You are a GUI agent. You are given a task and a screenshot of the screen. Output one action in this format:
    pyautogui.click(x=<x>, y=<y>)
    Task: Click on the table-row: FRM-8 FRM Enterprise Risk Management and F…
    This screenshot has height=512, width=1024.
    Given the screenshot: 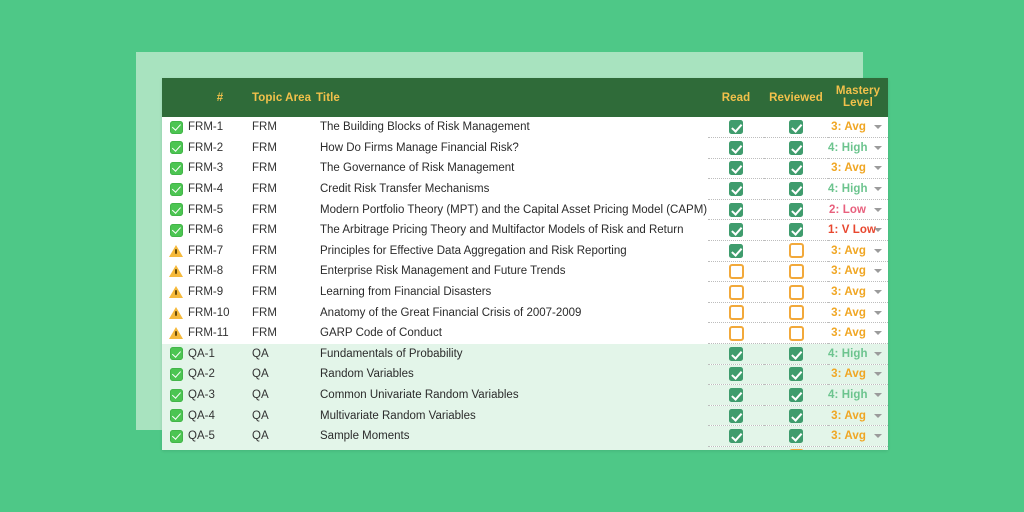 What is the action you would take?
    pyautogui.click(x=525, y=272)
    